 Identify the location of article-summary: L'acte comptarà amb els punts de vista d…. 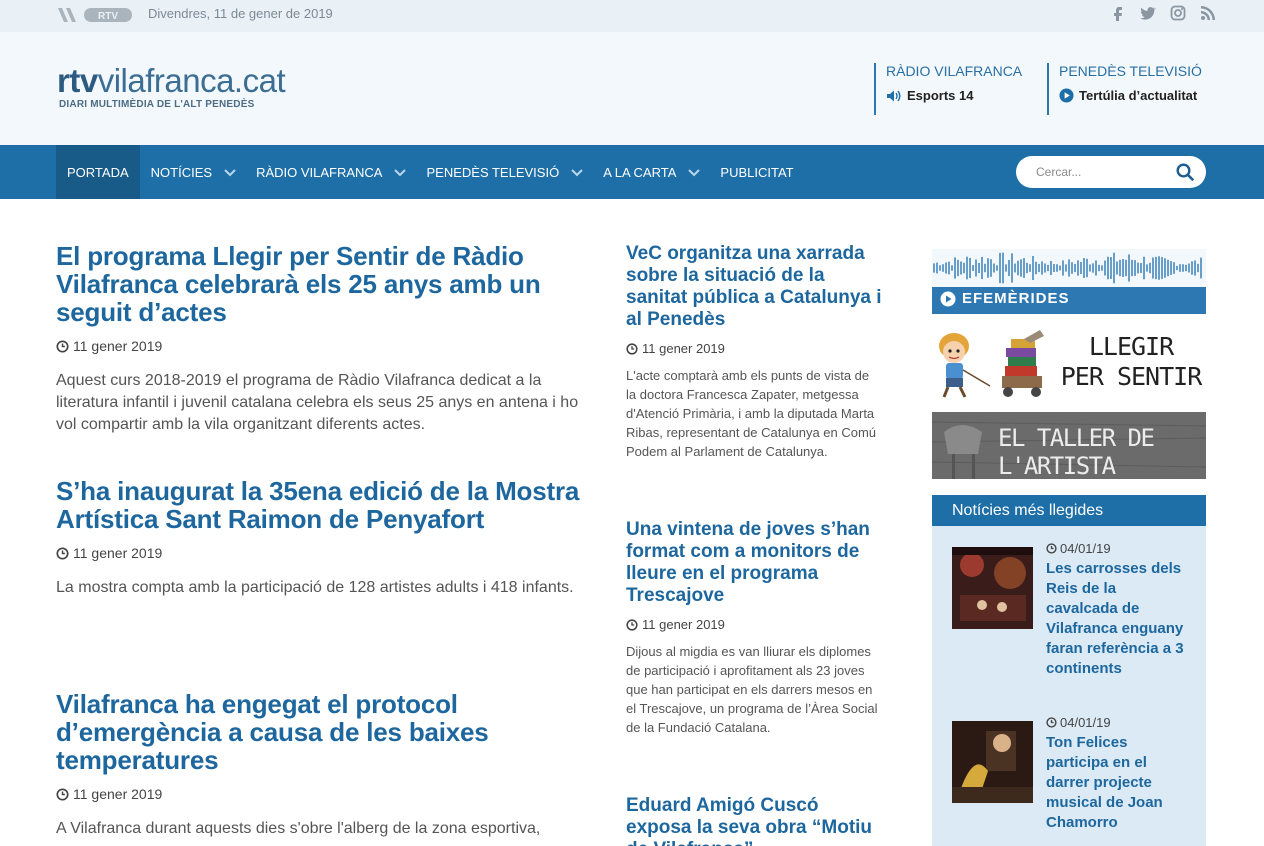
(751, 413).